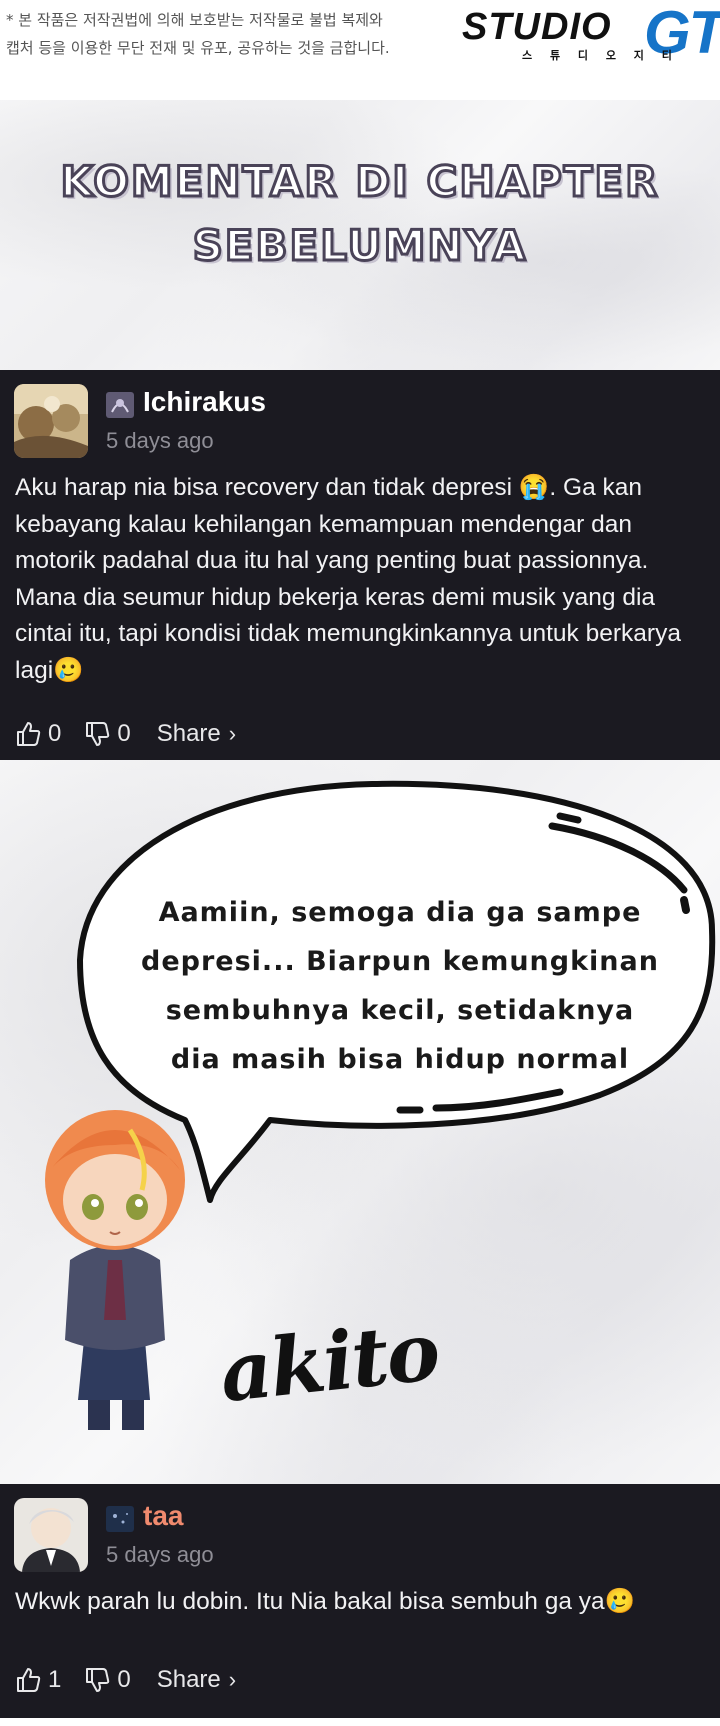 The height and width of the screenshot is (1726, 720). Describe the element at coordinates (360, 214) in the screenshot. I see `section-title: KOMENTAR DI CHAPTER SEBELUMNYA` at that location.